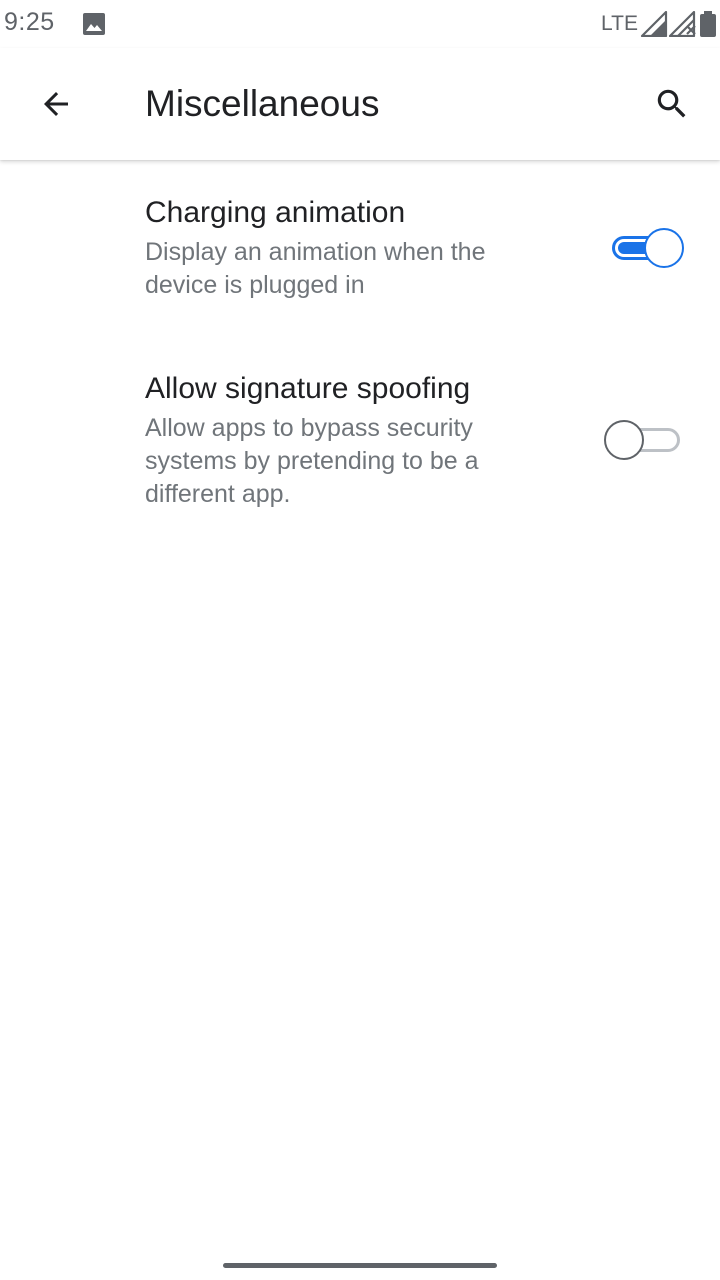  I want to click on charging-animation-switch, so click(649, 248).